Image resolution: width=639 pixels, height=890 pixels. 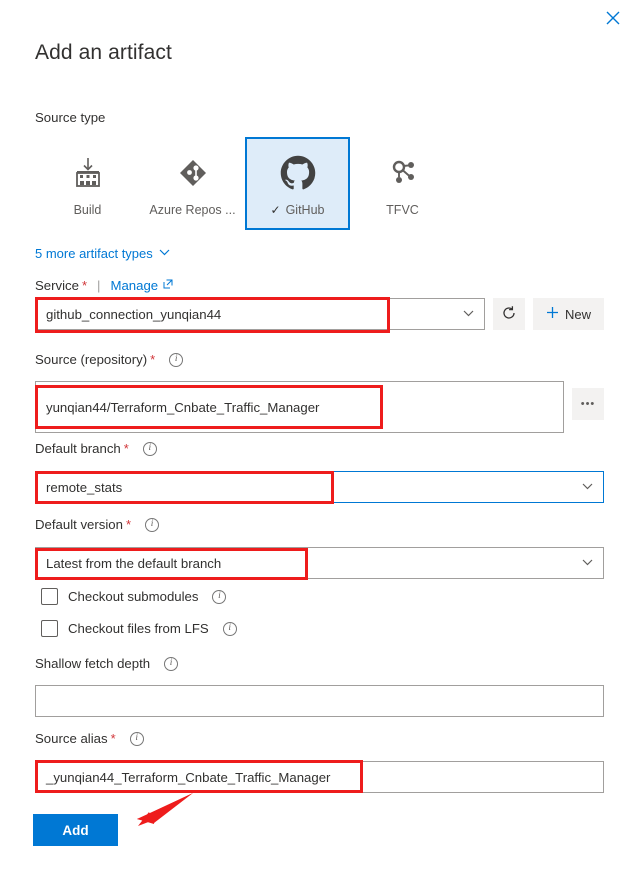 I want to click on source-repository-label: Source (repository) * i, so click(x=109, y=360).